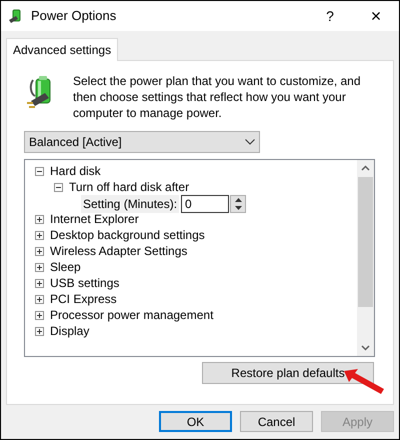 The image size is (400, 440). Describe the element at coordinates (70, 331) in the screenshot. I see `tree-item: Display` at that location.